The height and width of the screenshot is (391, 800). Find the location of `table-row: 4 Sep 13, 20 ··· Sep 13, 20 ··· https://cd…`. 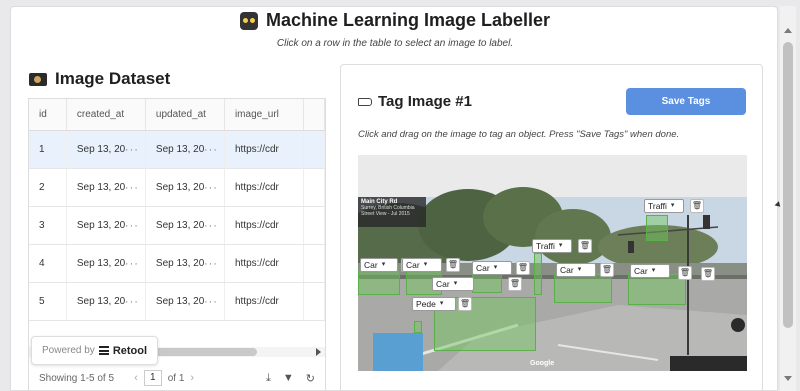

table-row: 4 Sep 13, 20 ··· Sep 13, 20 ··· https://cd… is located at coordinates (177, 264).